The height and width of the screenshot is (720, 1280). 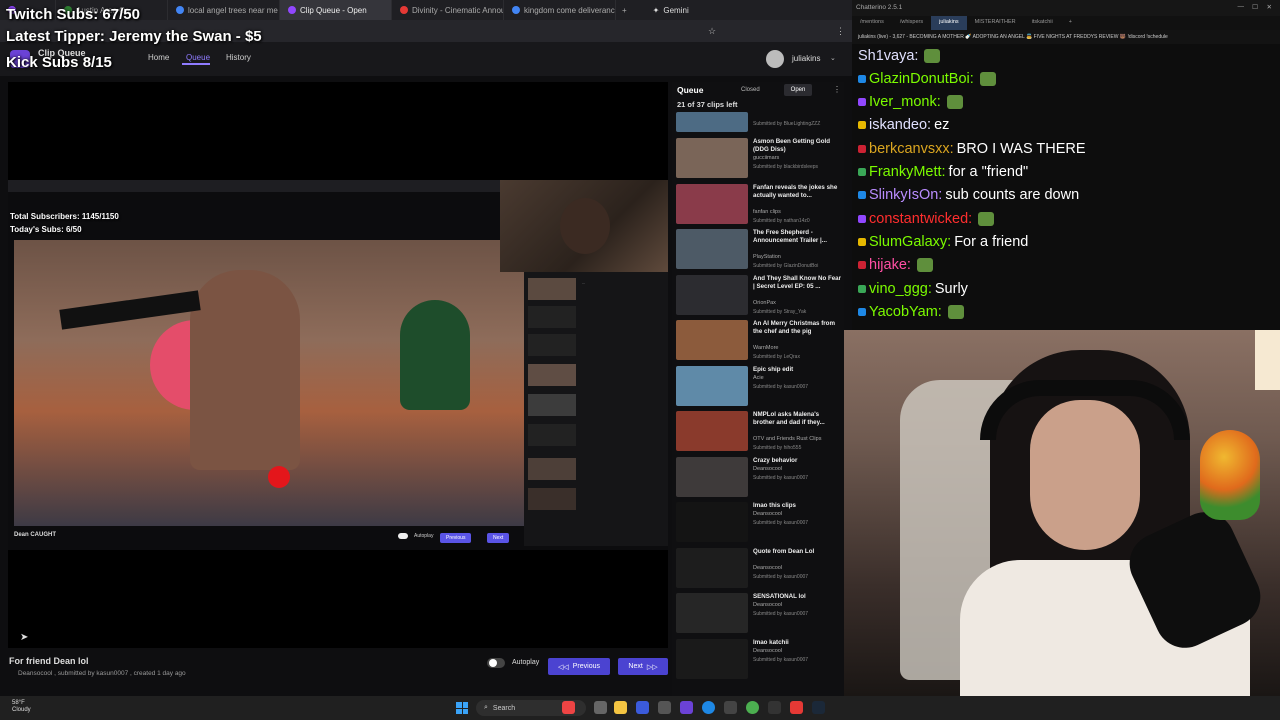 What do you see at coordinates (837, 89) in the screenshot?
I see `queue-more-icon: ⋮` at bounding box center [837, 89].